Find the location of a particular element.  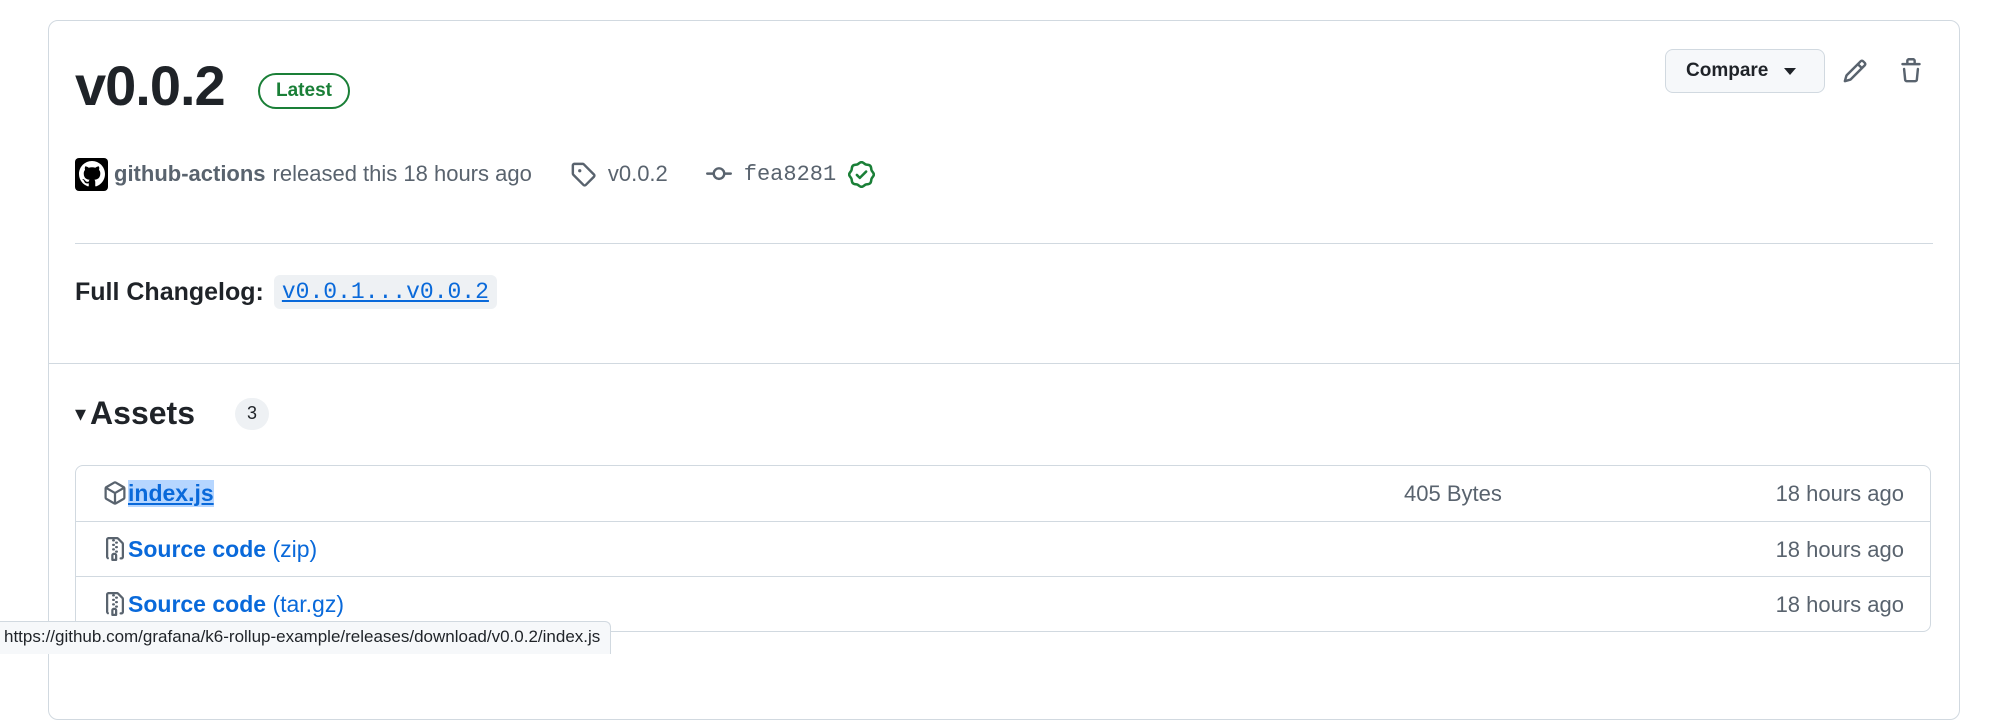

edit-button is located at coordinates (1855, 71).